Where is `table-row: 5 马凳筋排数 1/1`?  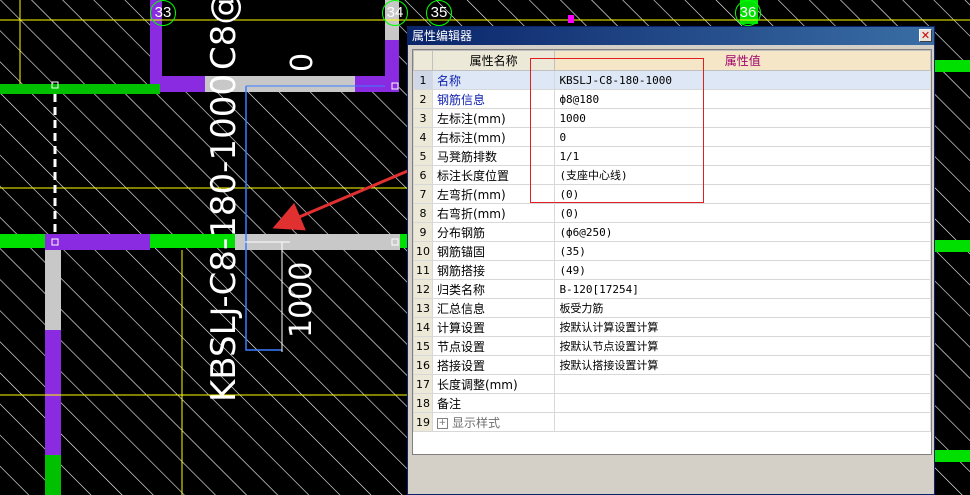 table-row: 5 马凳筋排数 1/1 is located at coordinates (672, 156).